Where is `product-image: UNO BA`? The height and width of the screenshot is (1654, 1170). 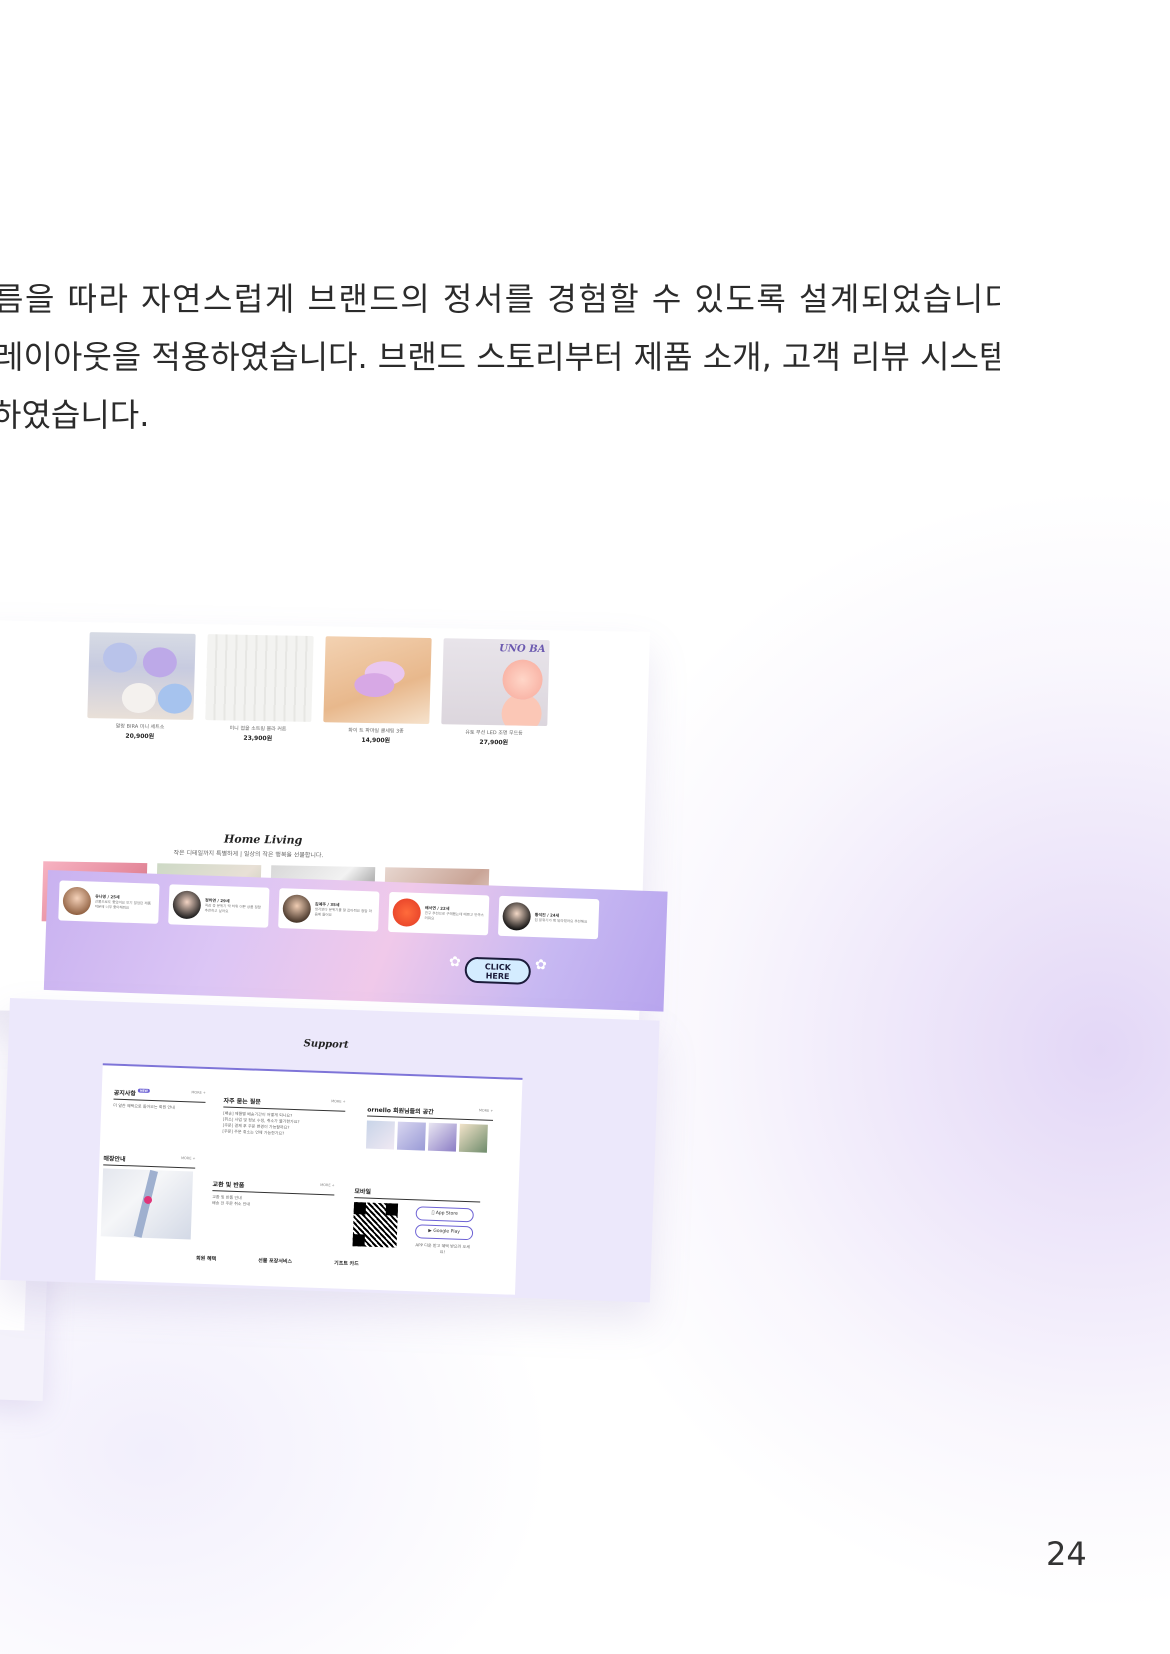
product-image: UNO BA is located at coordinates (495, 682).